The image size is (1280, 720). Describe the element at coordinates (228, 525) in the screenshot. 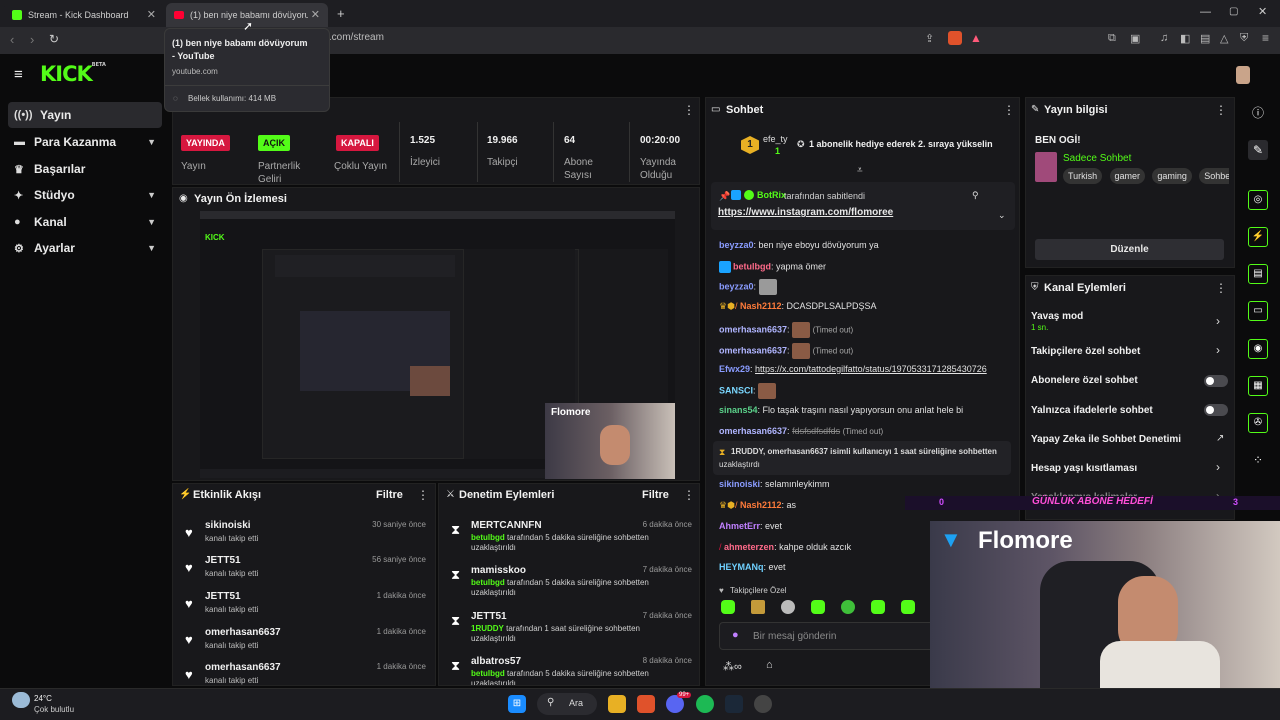

I see `activity-user: sikinoiski` at that location.